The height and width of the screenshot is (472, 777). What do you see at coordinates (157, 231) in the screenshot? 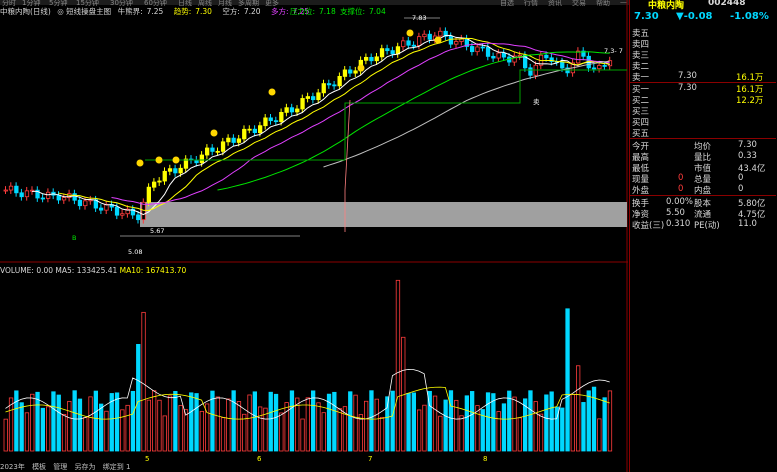
I see `price-annotation: 5.67` at bounding box center [157, 231].